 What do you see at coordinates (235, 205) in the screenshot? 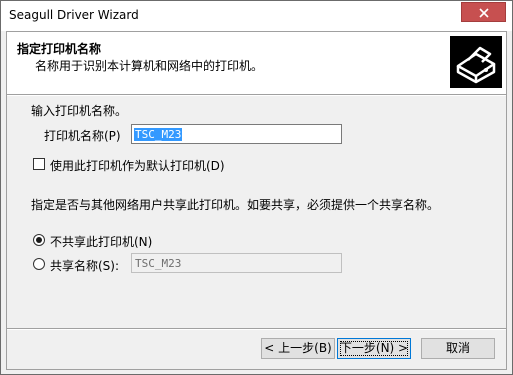
I see `share-prompt: 指定是否与其他网络用户共享此打印机。如要共享，必须提供一个共享名称。` at bounding box center [235, 205].